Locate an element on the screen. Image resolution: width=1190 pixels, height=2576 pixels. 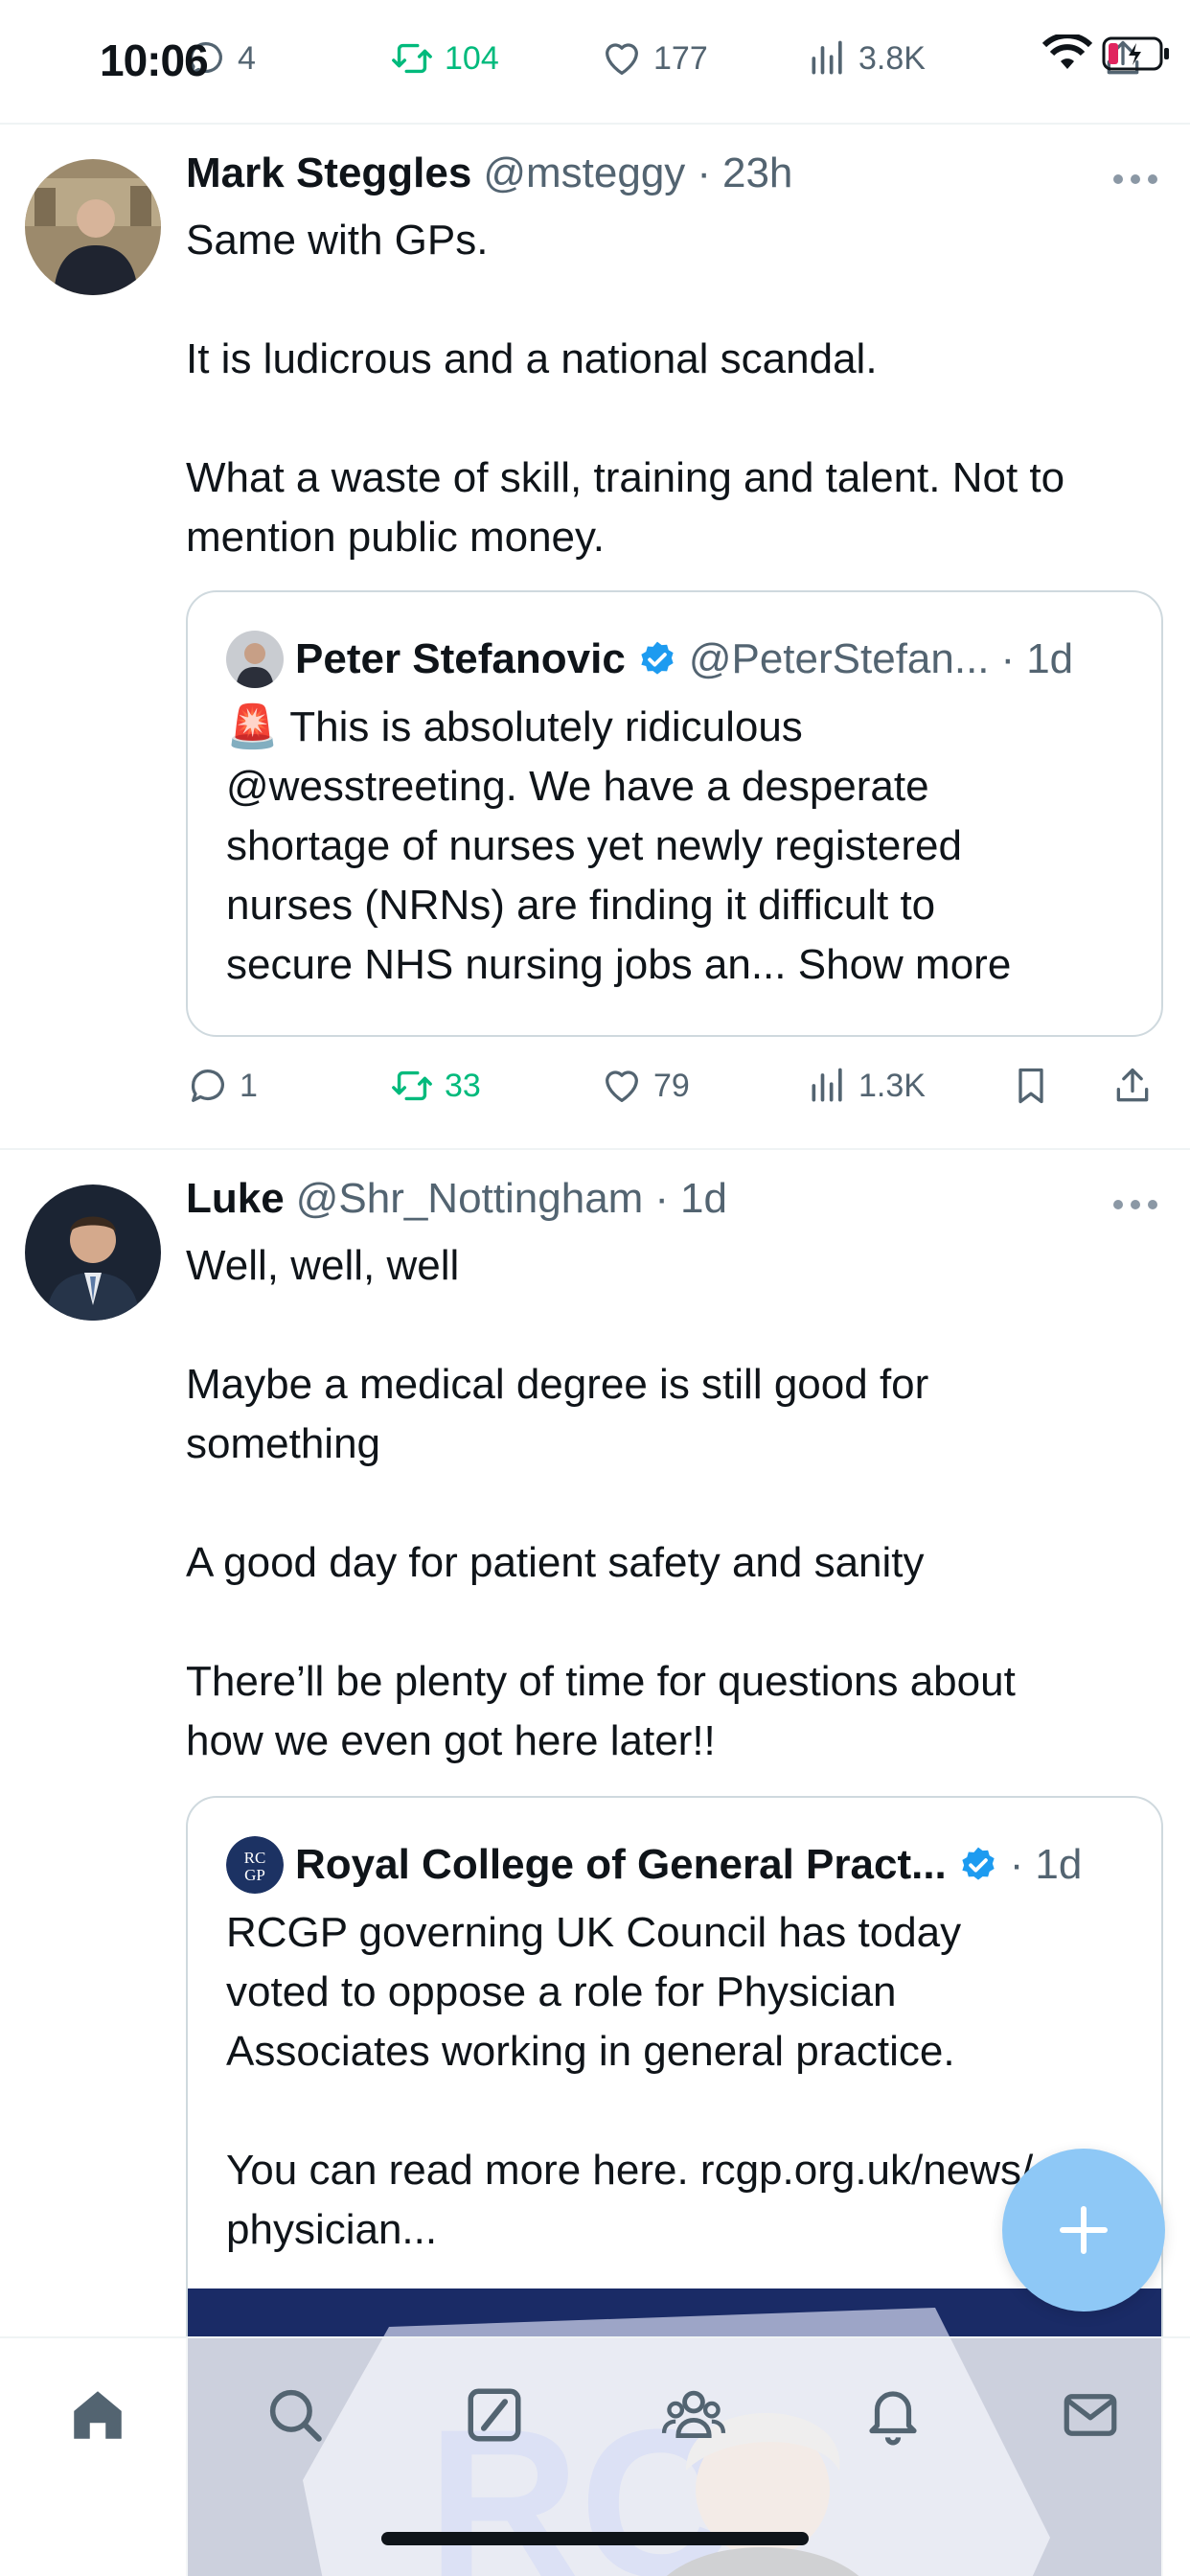
quoted-line: Associates working in general practice. is located at coordinates (590, 2051).